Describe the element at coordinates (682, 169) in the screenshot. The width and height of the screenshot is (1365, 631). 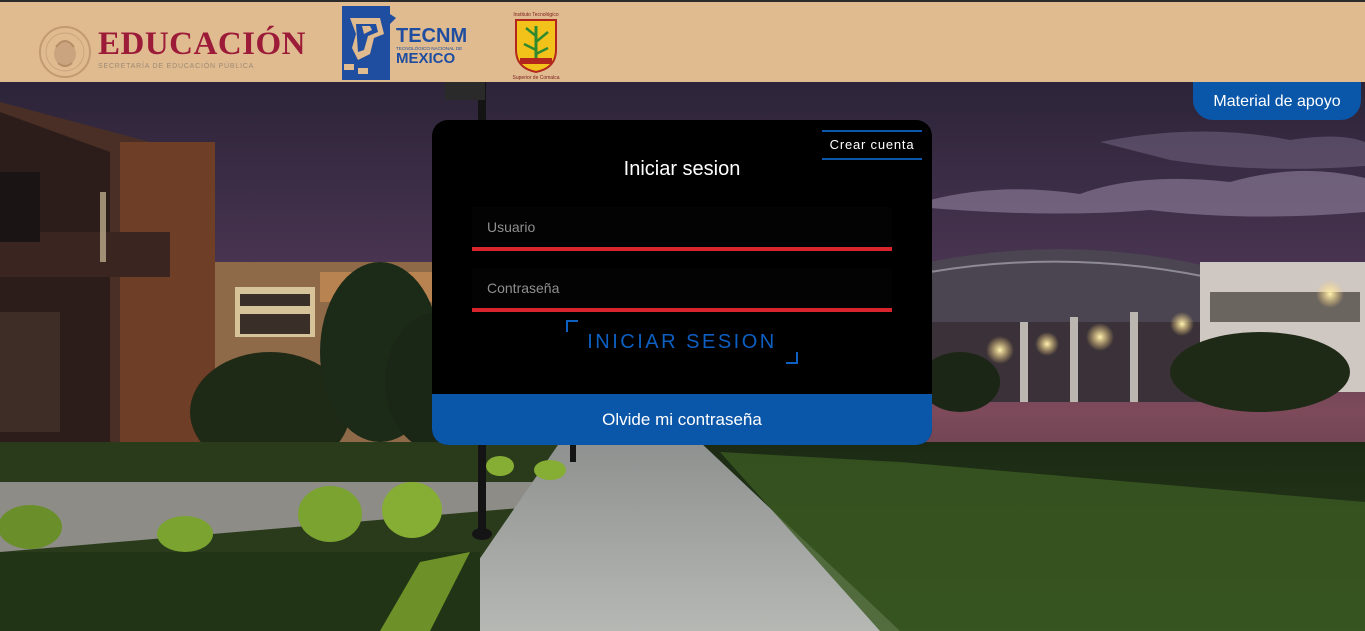
I see `login-title: Iniciar sesion` at that location.